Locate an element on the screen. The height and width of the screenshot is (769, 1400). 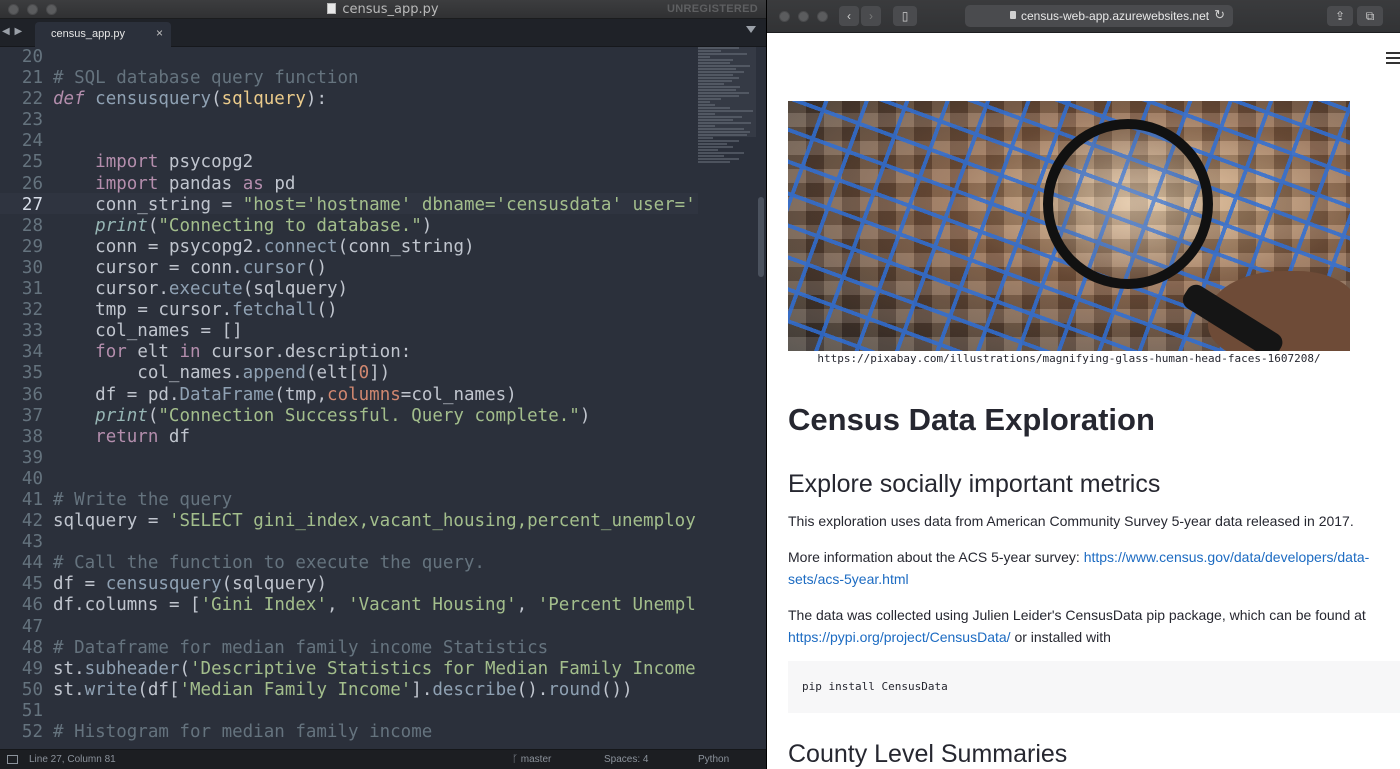
line-number: 43 is located at coordinates (32, 542).